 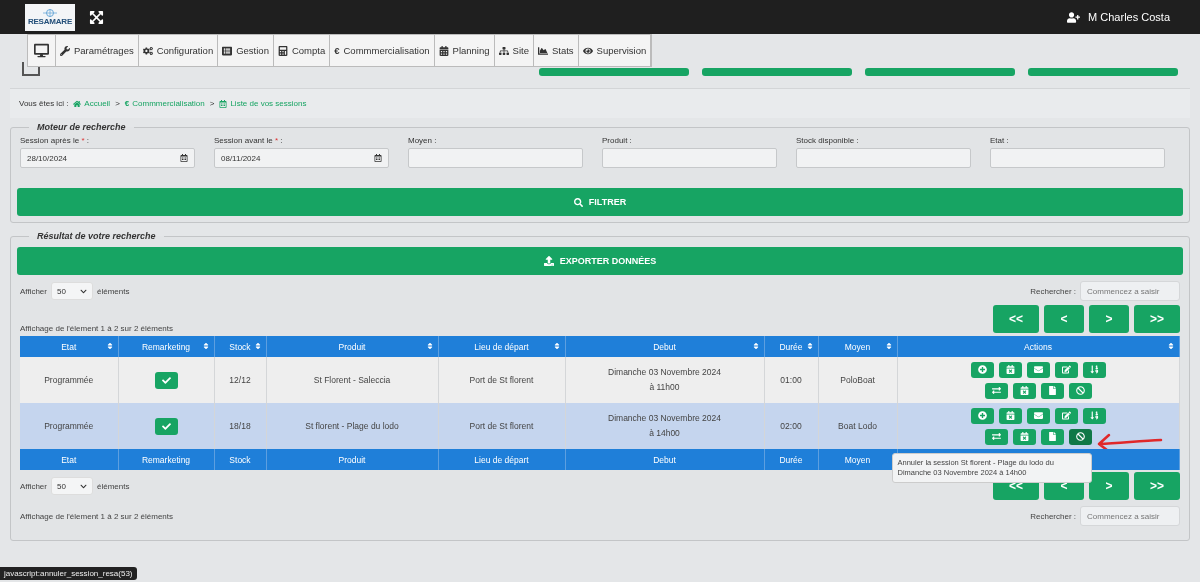 I want to click on calculator-icon, so click(x=282, y=50).